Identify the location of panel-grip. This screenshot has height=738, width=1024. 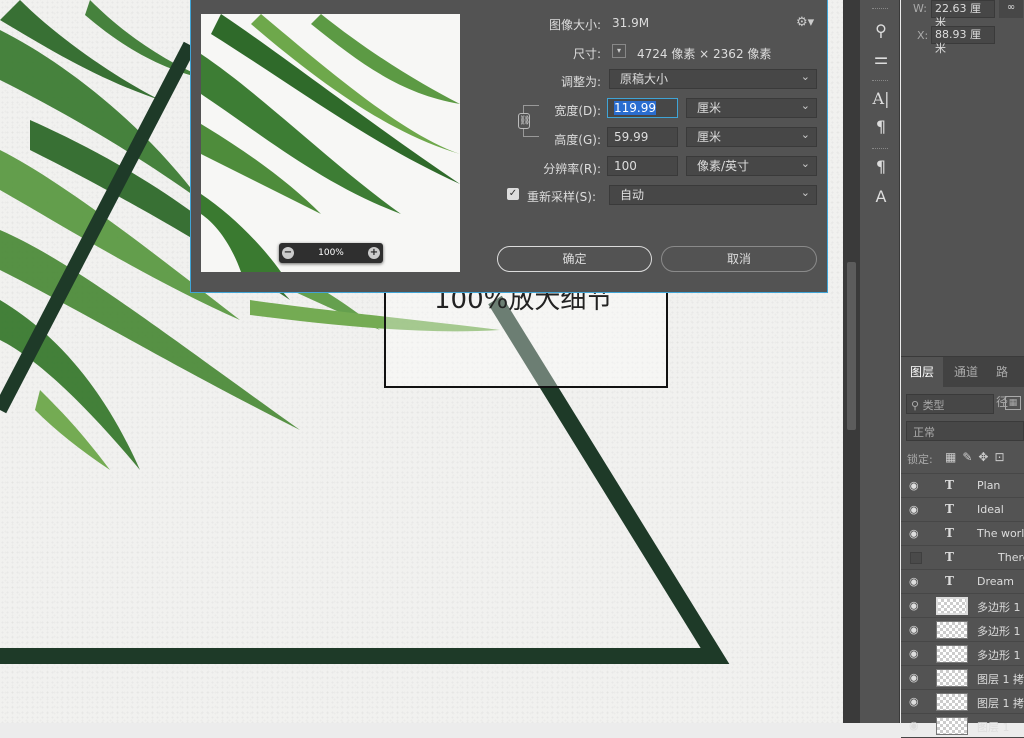
(880, 149).